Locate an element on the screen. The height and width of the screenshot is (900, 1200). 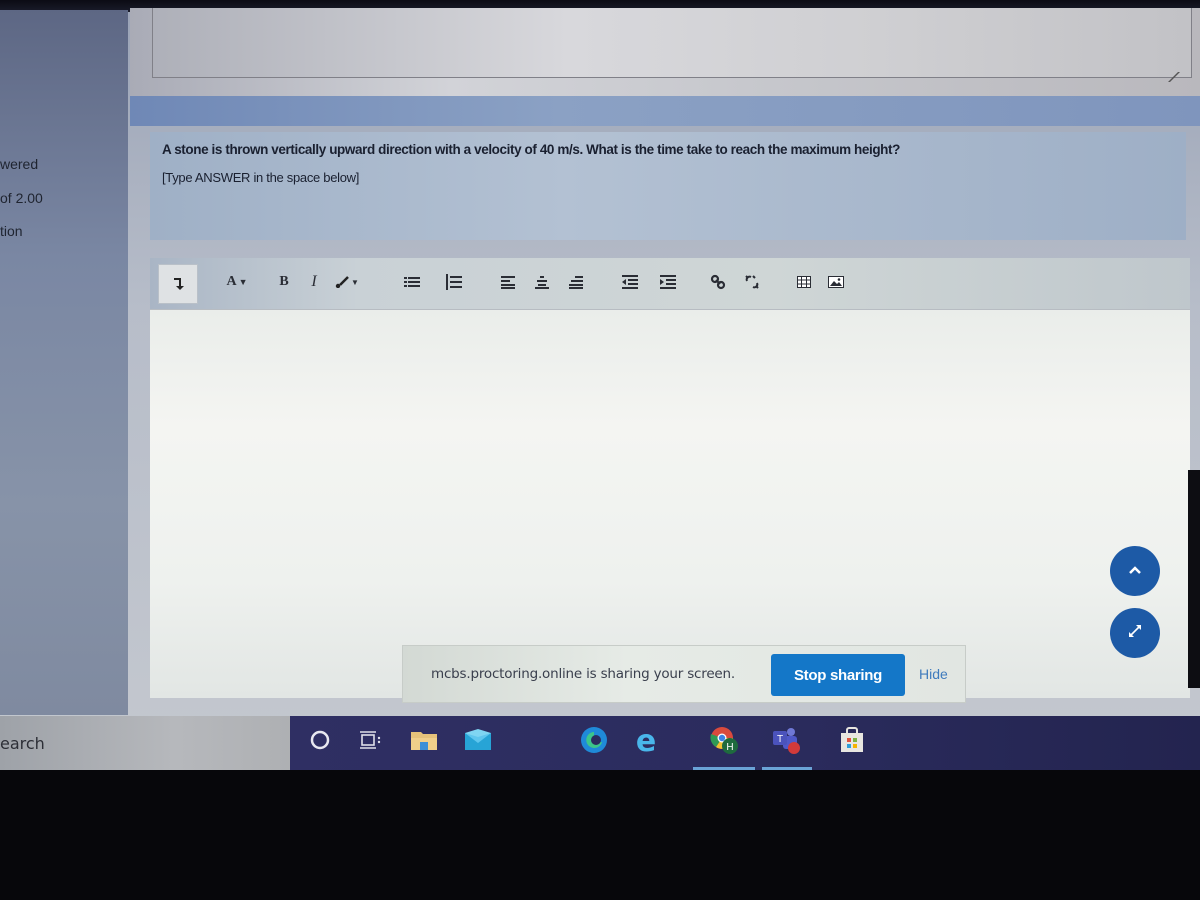
unlink-button is located at coordinates (752, 282).